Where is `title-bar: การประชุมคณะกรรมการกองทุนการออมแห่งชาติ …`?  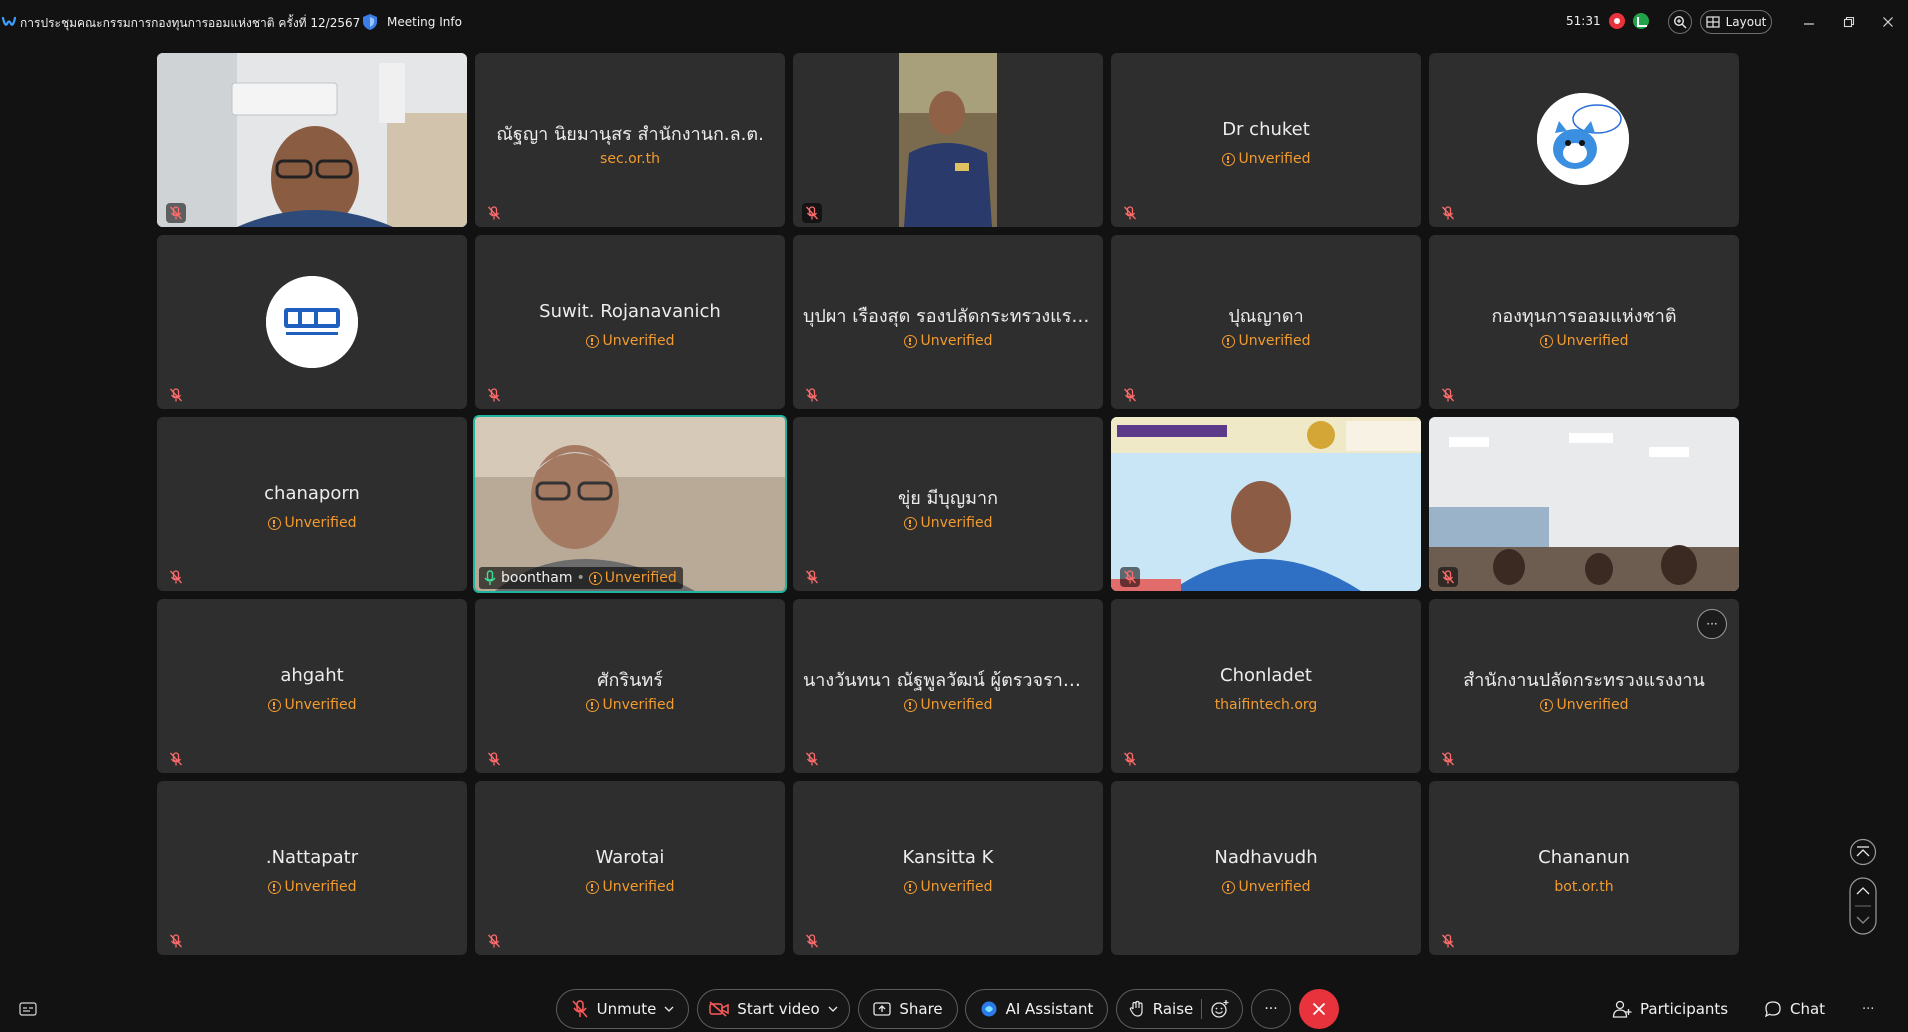
title-bar: การประชุมคณะกรรมการกองทุนการออมแห่งชาติ … is located at coordinates (954, 23).